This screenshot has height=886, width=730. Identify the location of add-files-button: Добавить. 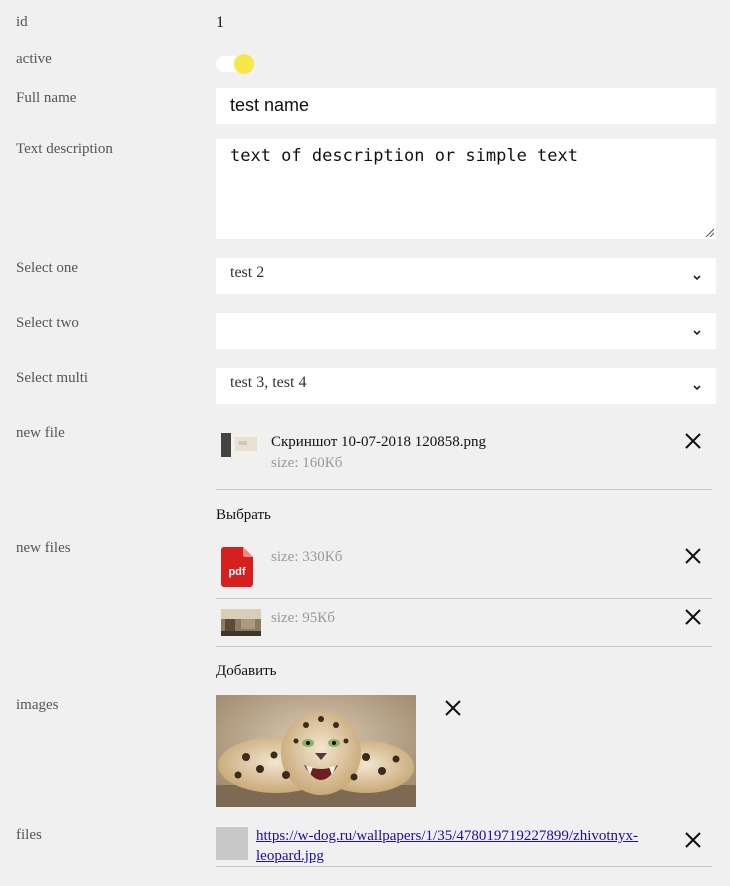
(246, 671).